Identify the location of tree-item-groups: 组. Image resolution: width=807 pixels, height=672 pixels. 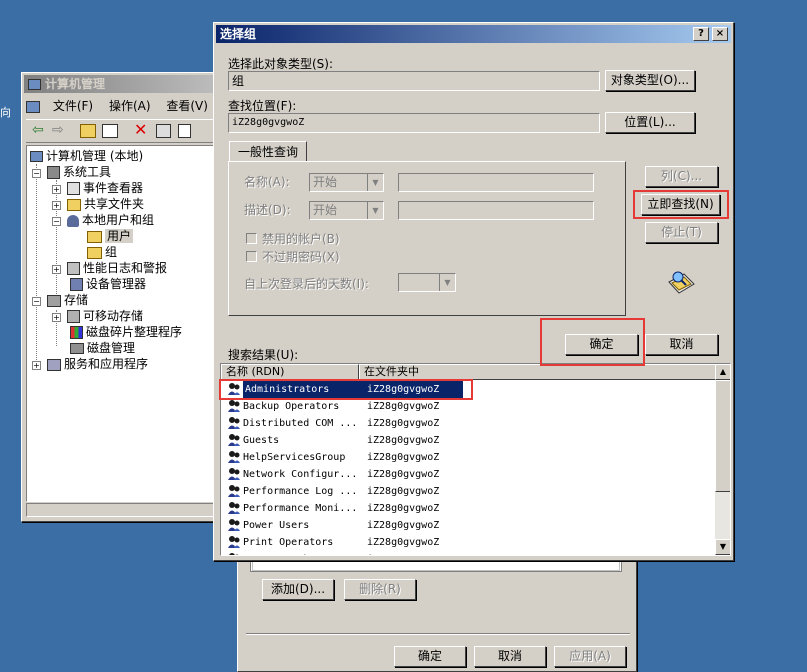
(102, 252).